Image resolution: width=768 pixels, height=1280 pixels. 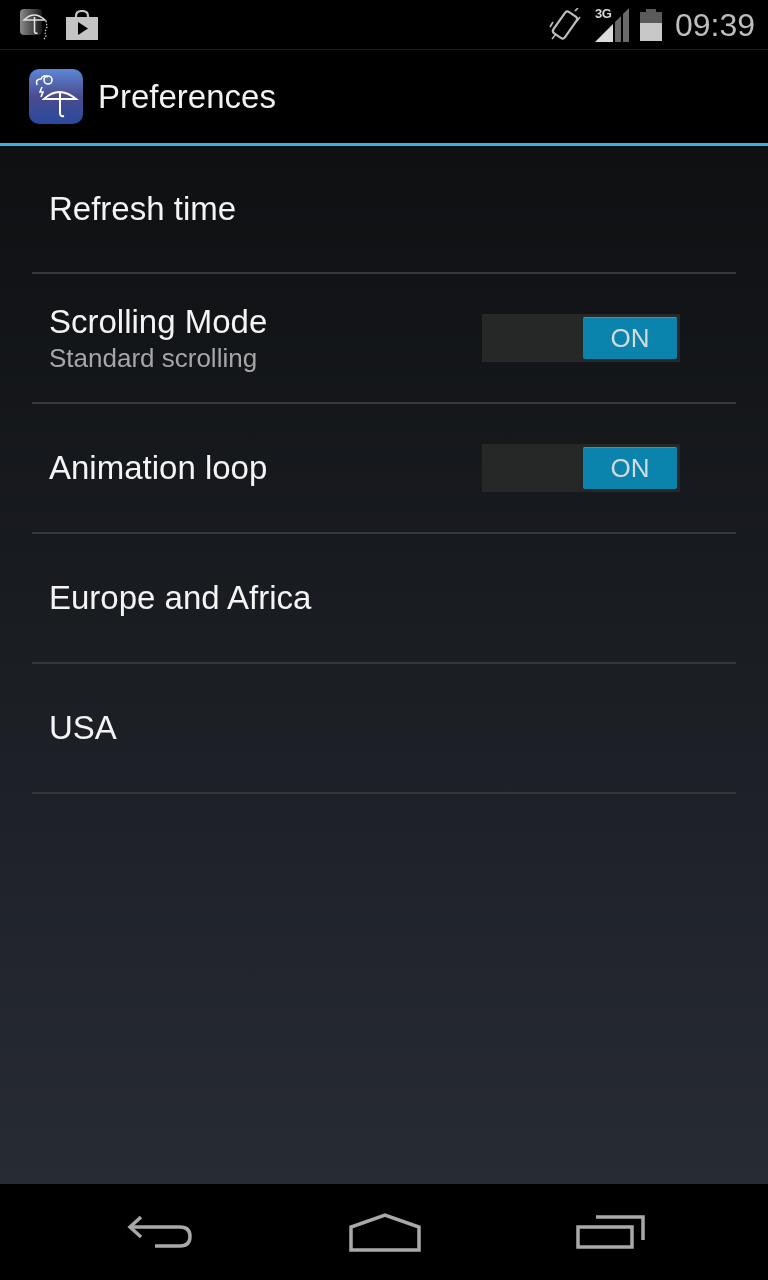 I want to click on signal-icon, so click(x=612, y=24).